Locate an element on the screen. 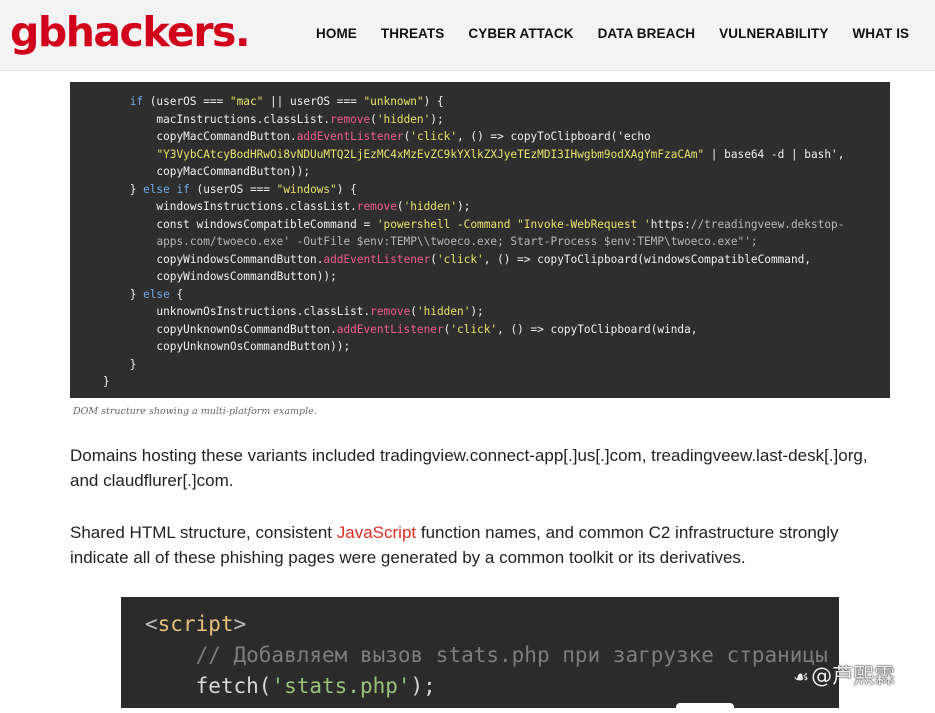 This screenshot has width=935, height=713. paw-icon: ☙ is located at coordinates (801, 677).